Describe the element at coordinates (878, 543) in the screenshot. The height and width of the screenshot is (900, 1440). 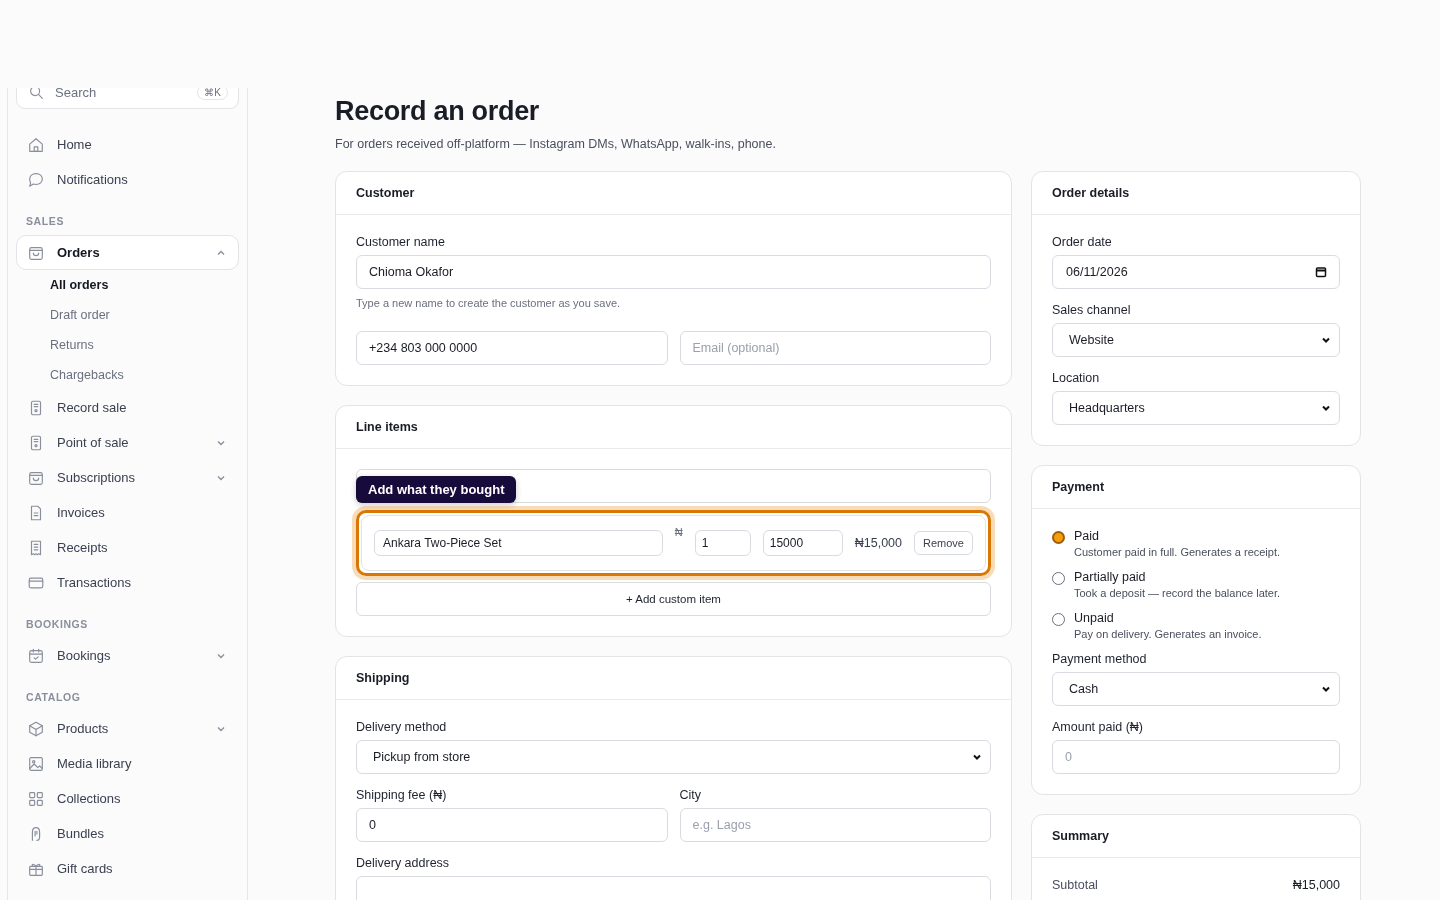
I see `line-total: ₦15,000` at that location.